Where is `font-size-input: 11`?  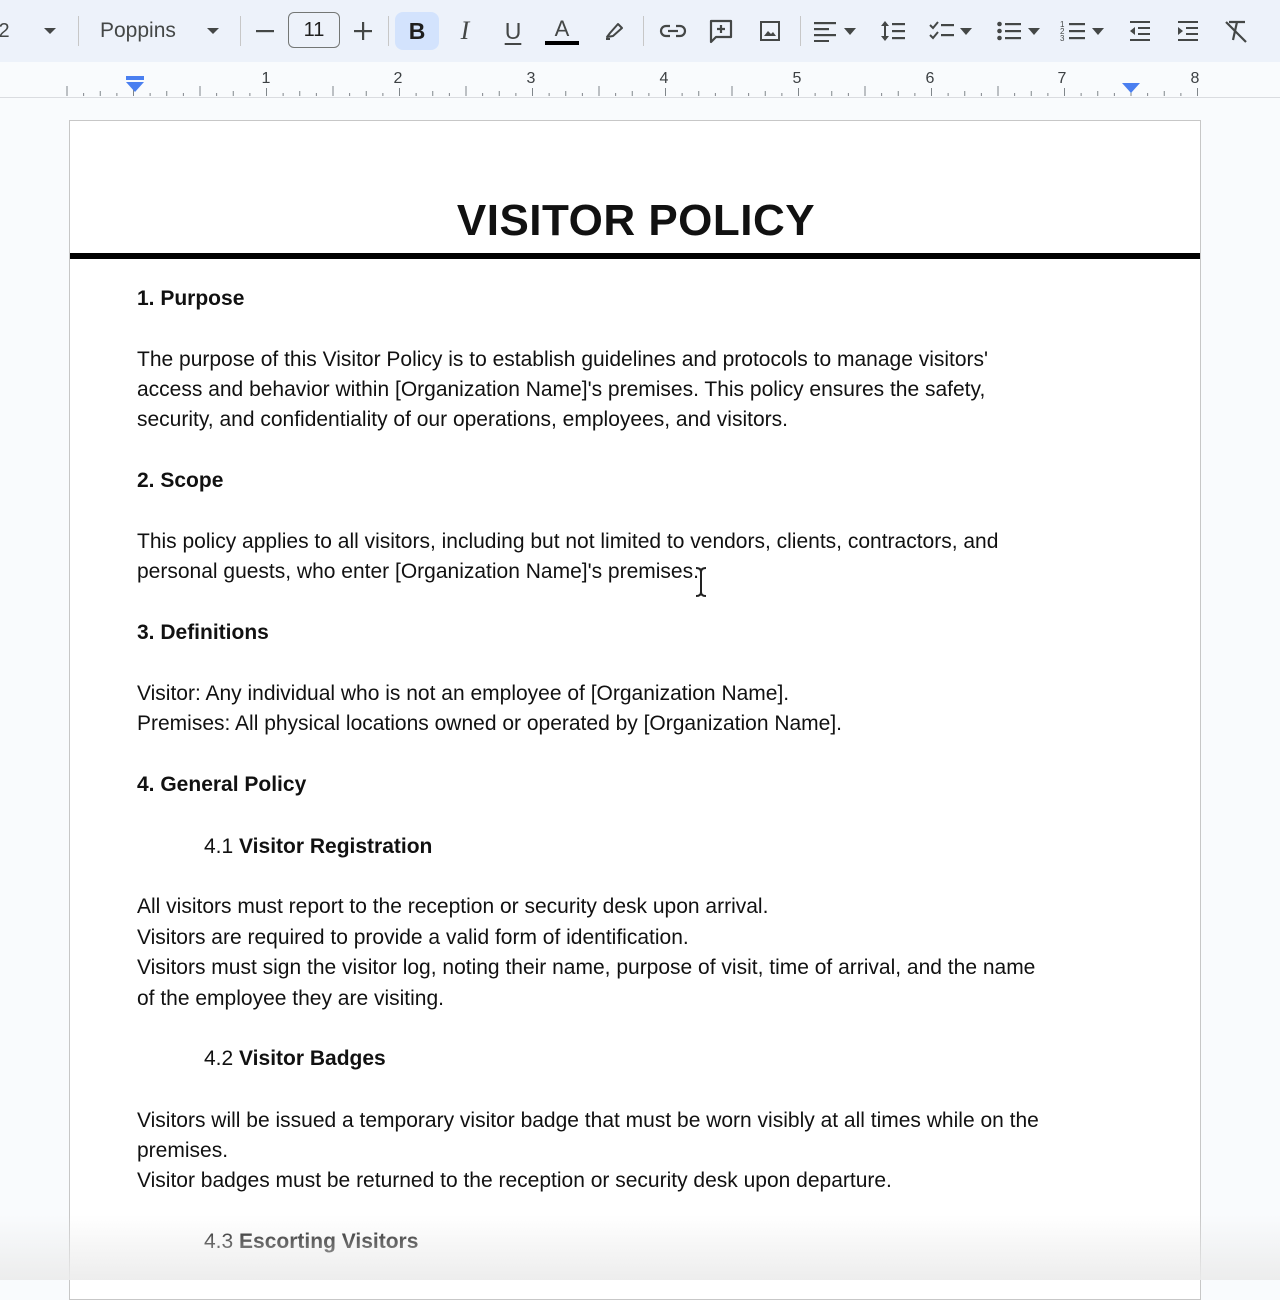 font-size-input: 11 is located at coordinates (314, 30).